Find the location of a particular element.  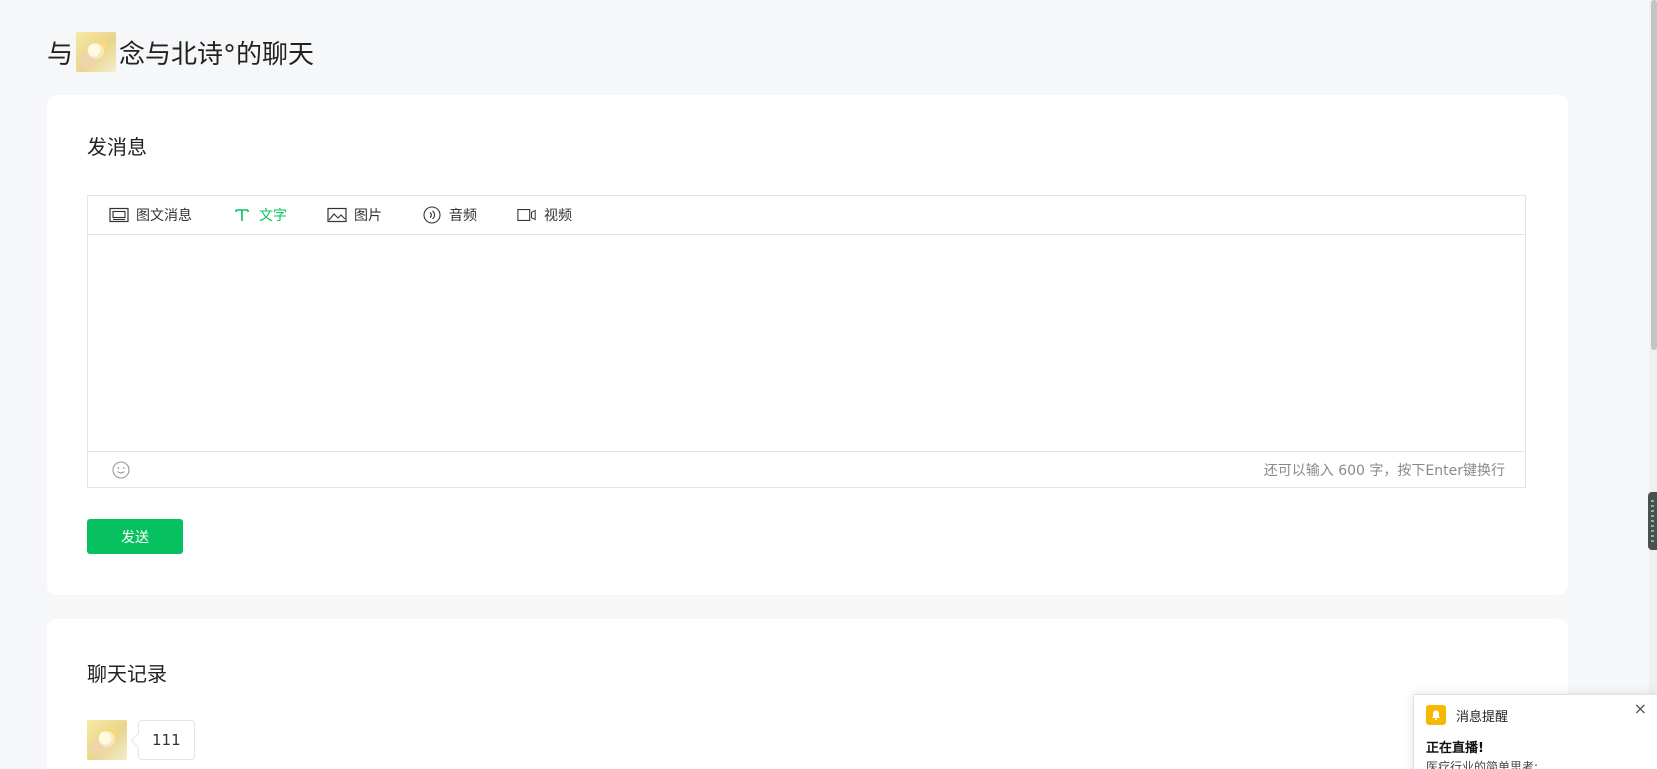

history-section-title: 聊天记录 is located at coordinates (127, 674).